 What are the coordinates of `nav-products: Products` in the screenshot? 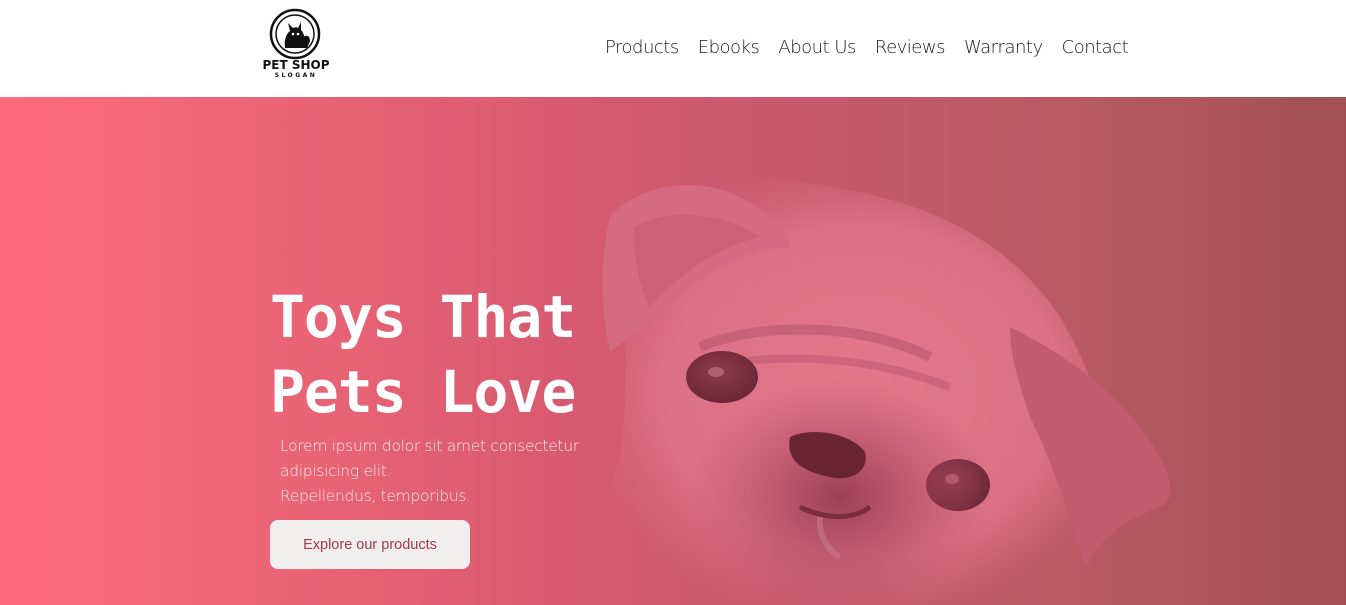 It's located at (642, 48).